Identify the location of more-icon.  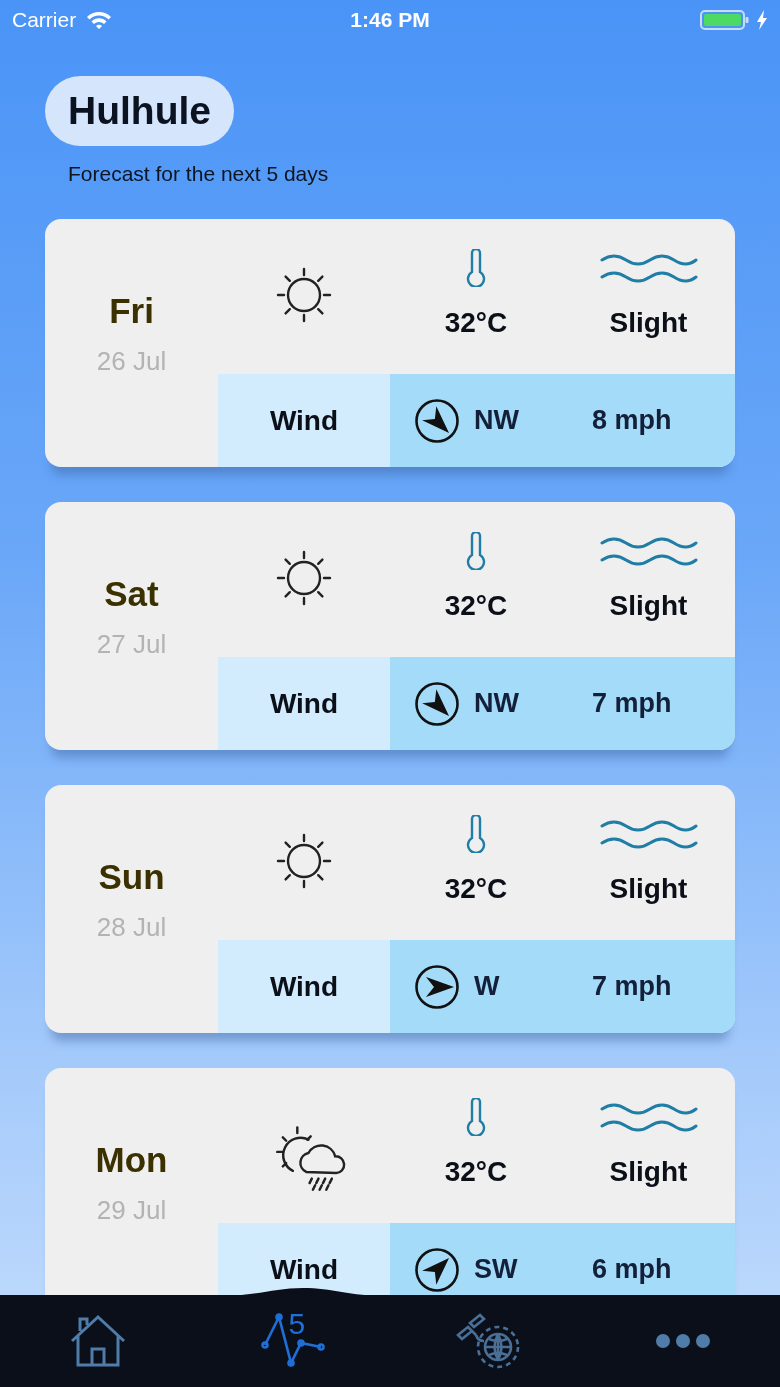
(682, 1341).